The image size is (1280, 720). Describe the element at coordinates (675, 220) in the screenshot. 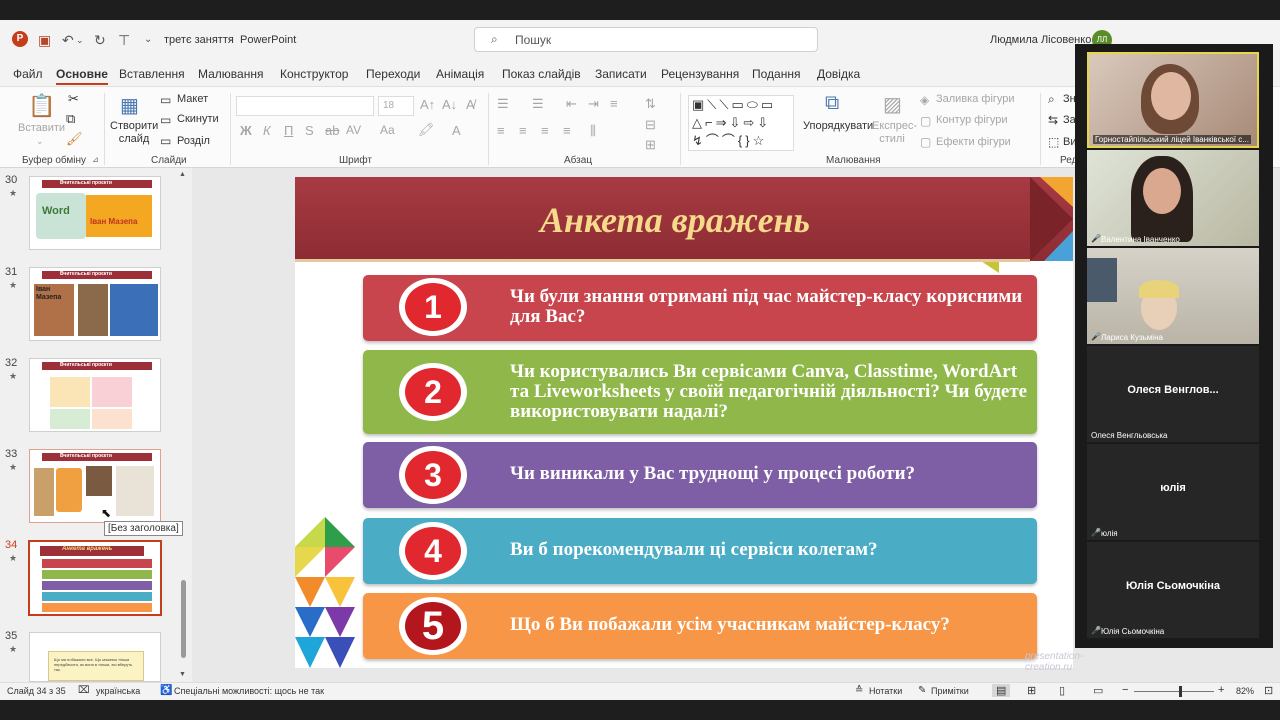

I see `slide-title: Анкета вражень` at that location.